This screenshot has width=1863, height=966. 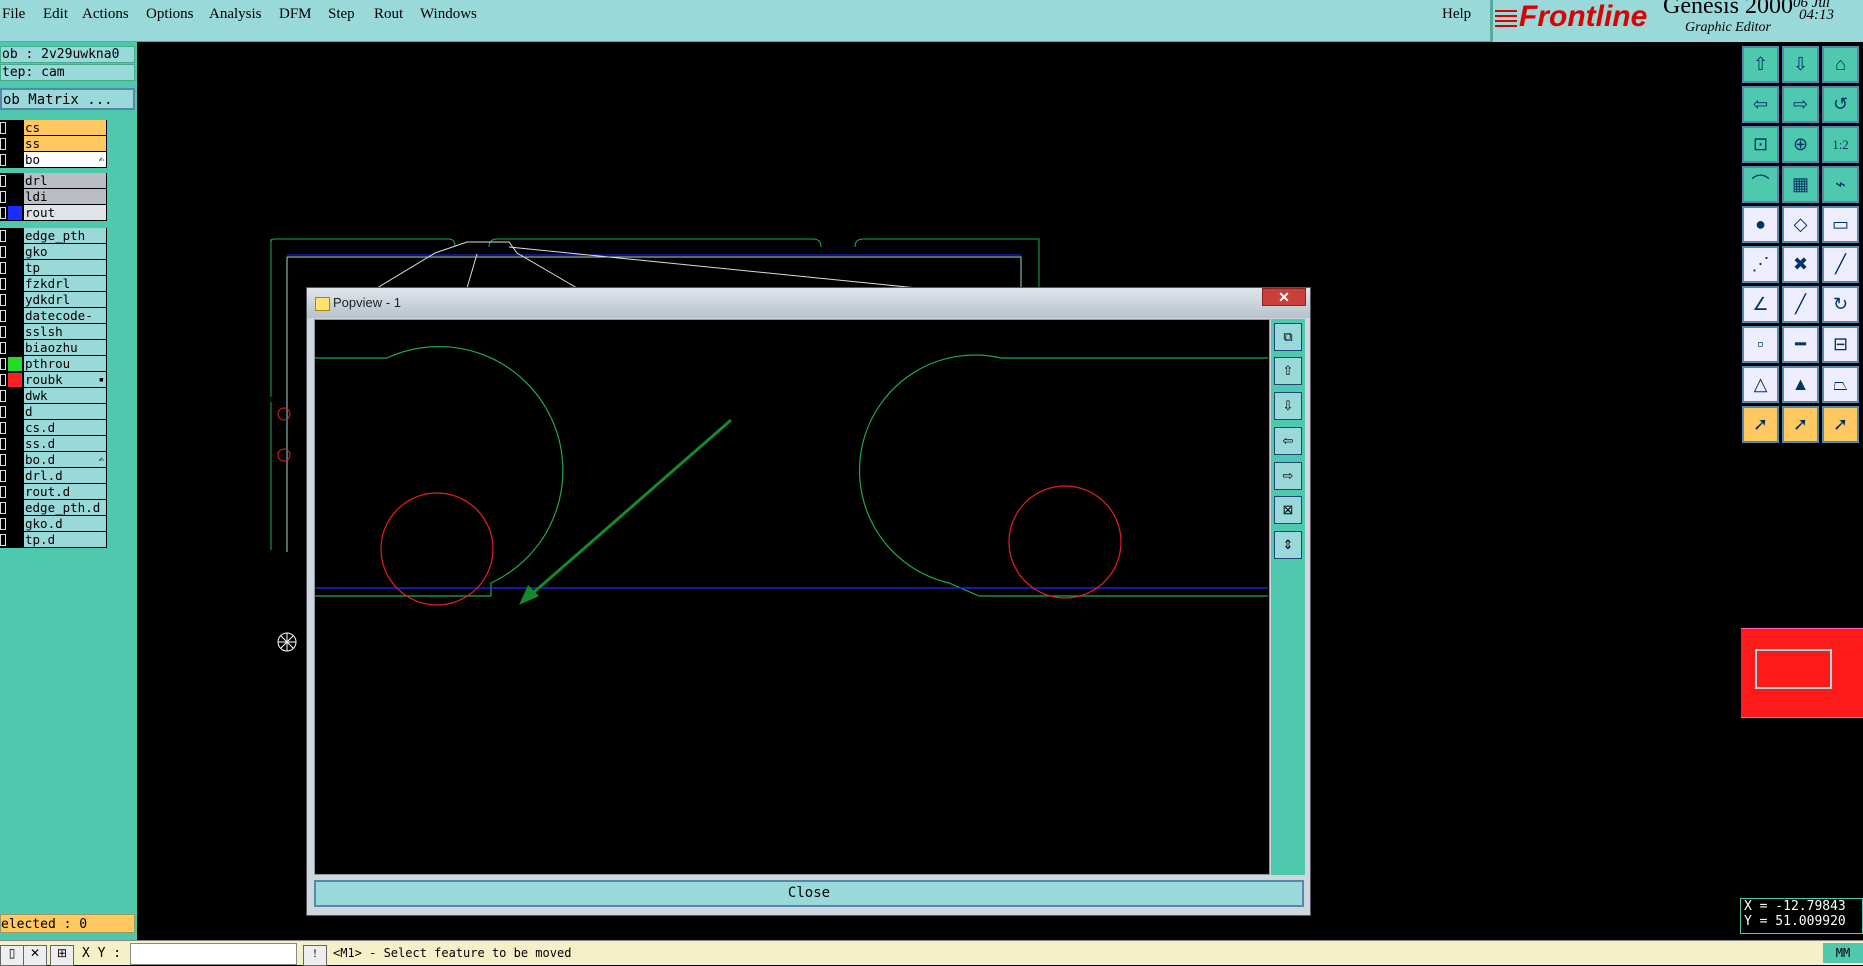 I want to click on menu-actions: Actions, so click(x=105, y=14).